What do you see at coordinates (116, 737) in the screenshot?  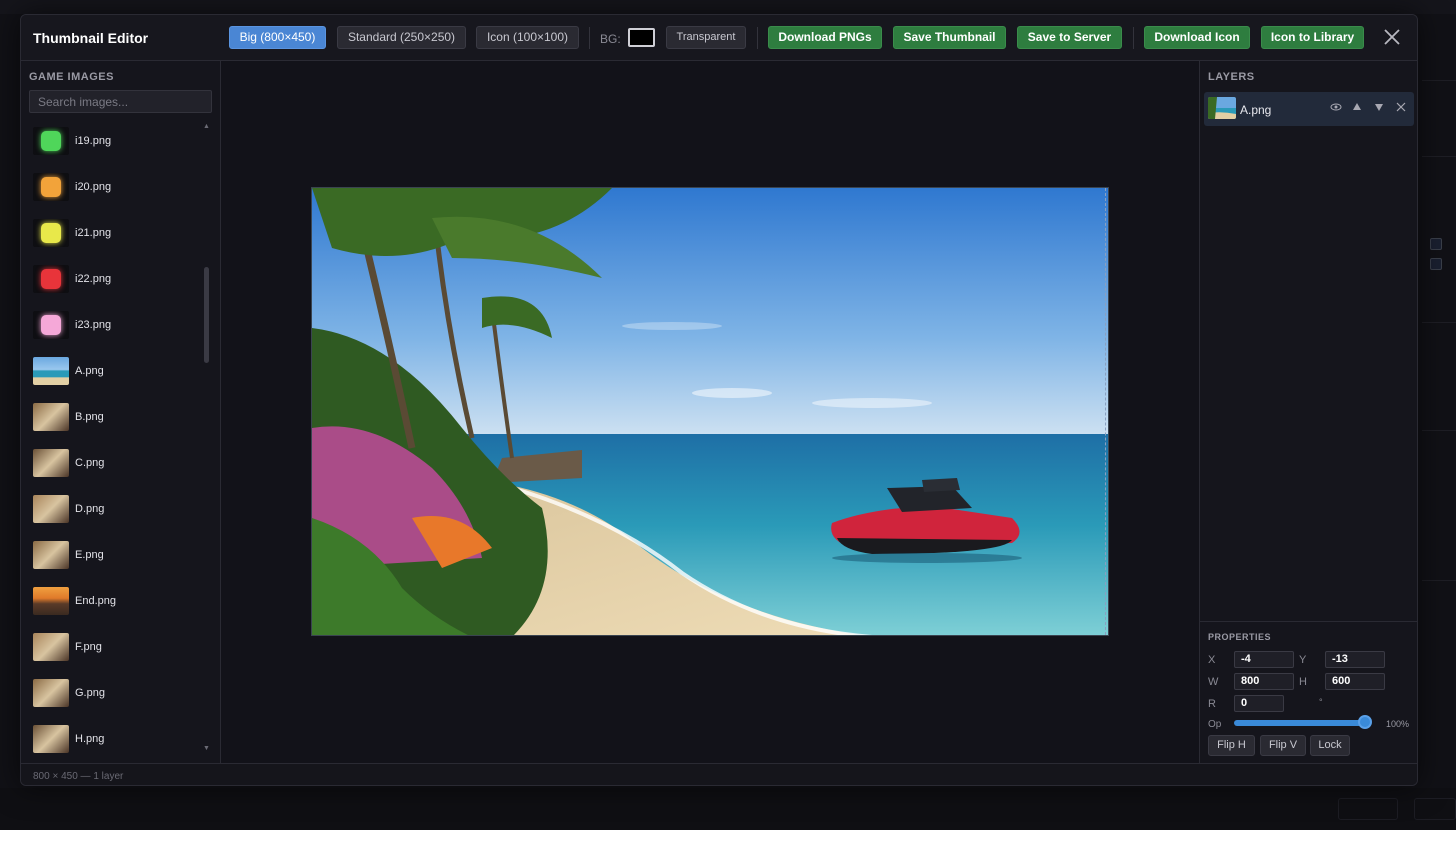 I see `list-item: H.png` at bounding box center [116, 737].